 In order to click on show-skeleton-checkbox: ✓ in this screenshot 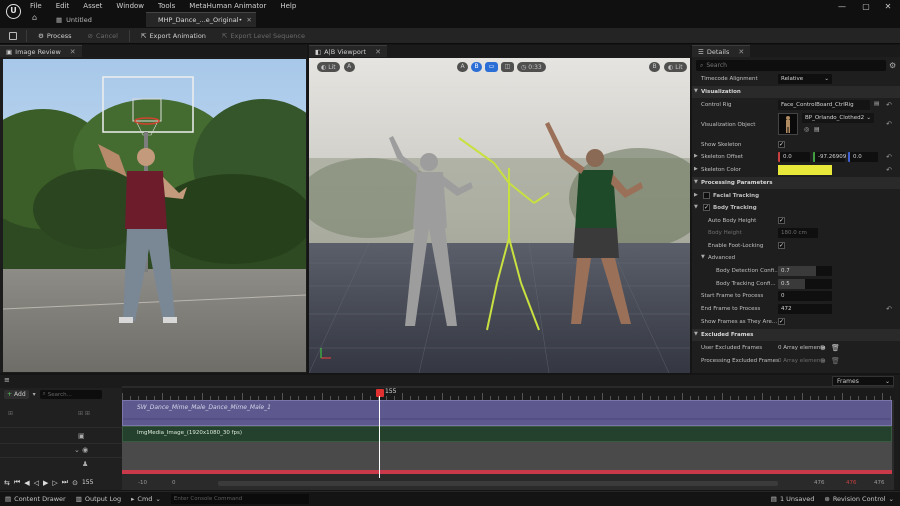, I will do `click(781, 144)`.